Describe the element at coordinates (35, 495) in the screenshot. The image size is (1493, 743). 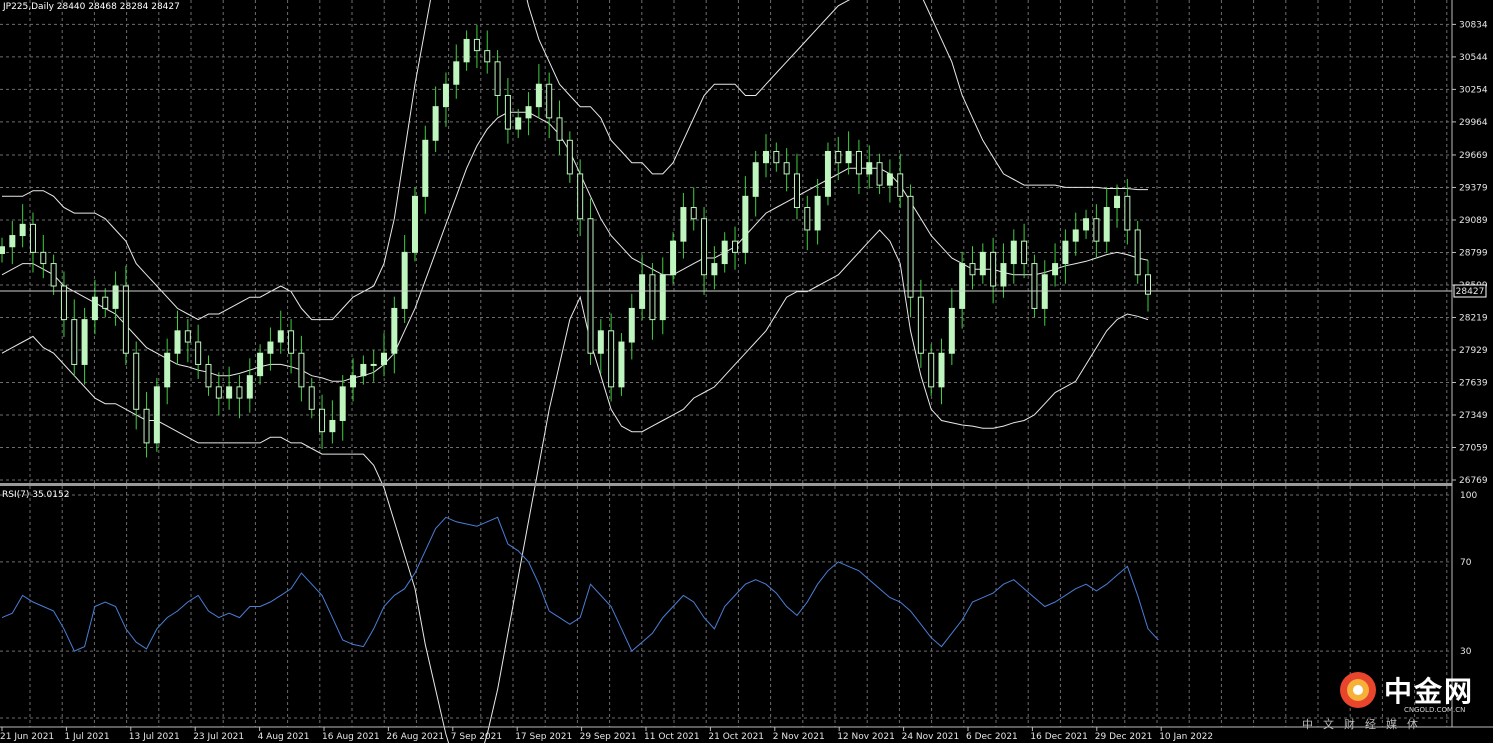
I see `rsi-header: RSI(7) 35.0152` at that location.